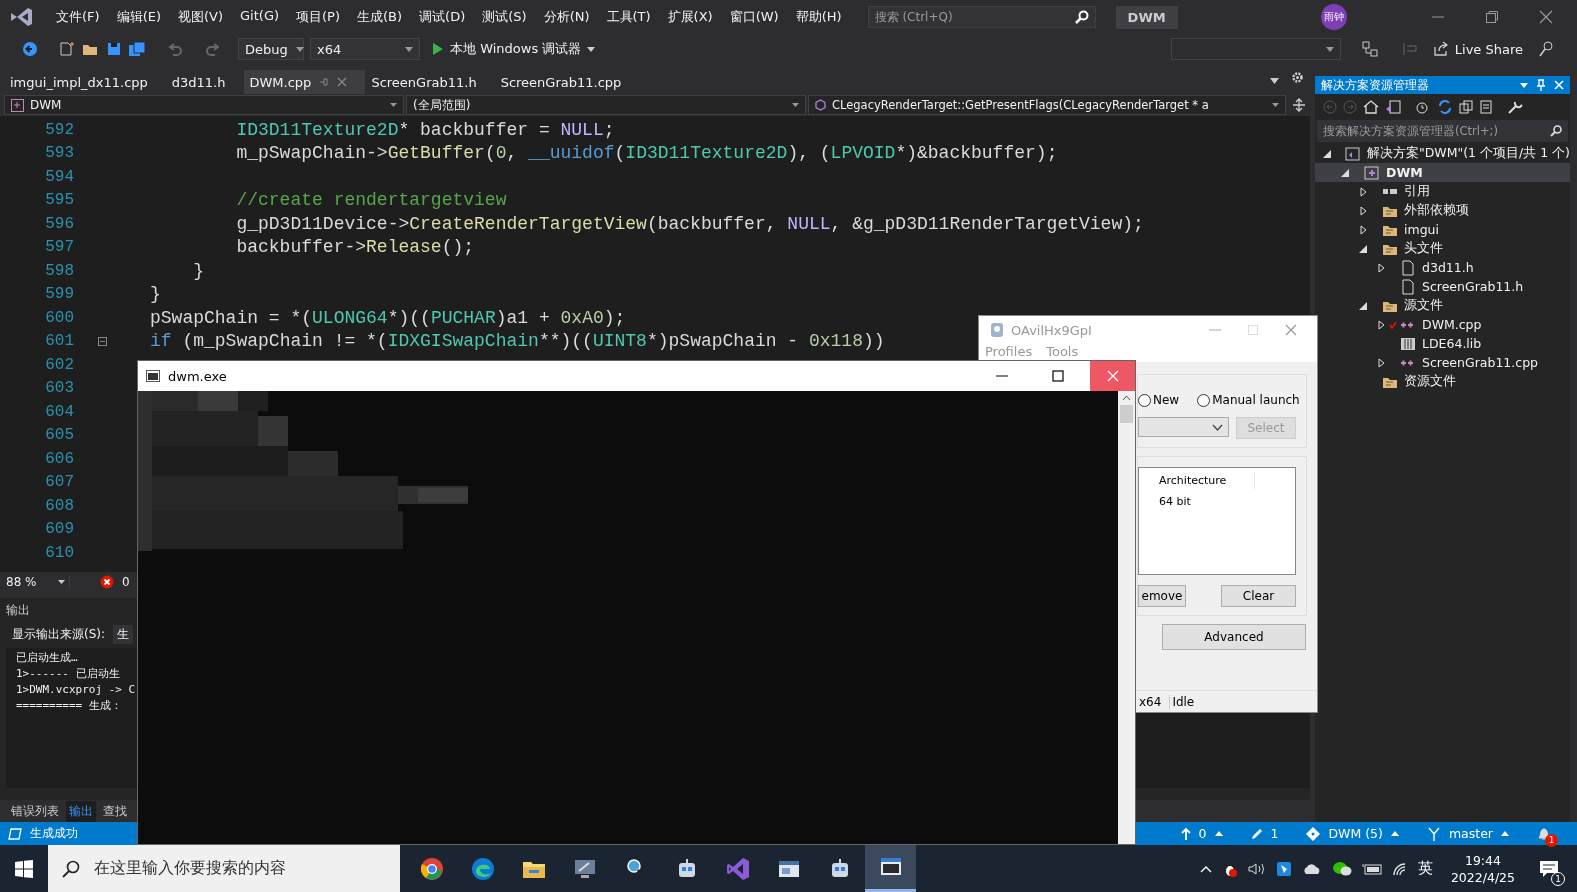  Describe the element at coordinates (81, 811) in the screenshot. I see `panel-tab: 输出` at that location.